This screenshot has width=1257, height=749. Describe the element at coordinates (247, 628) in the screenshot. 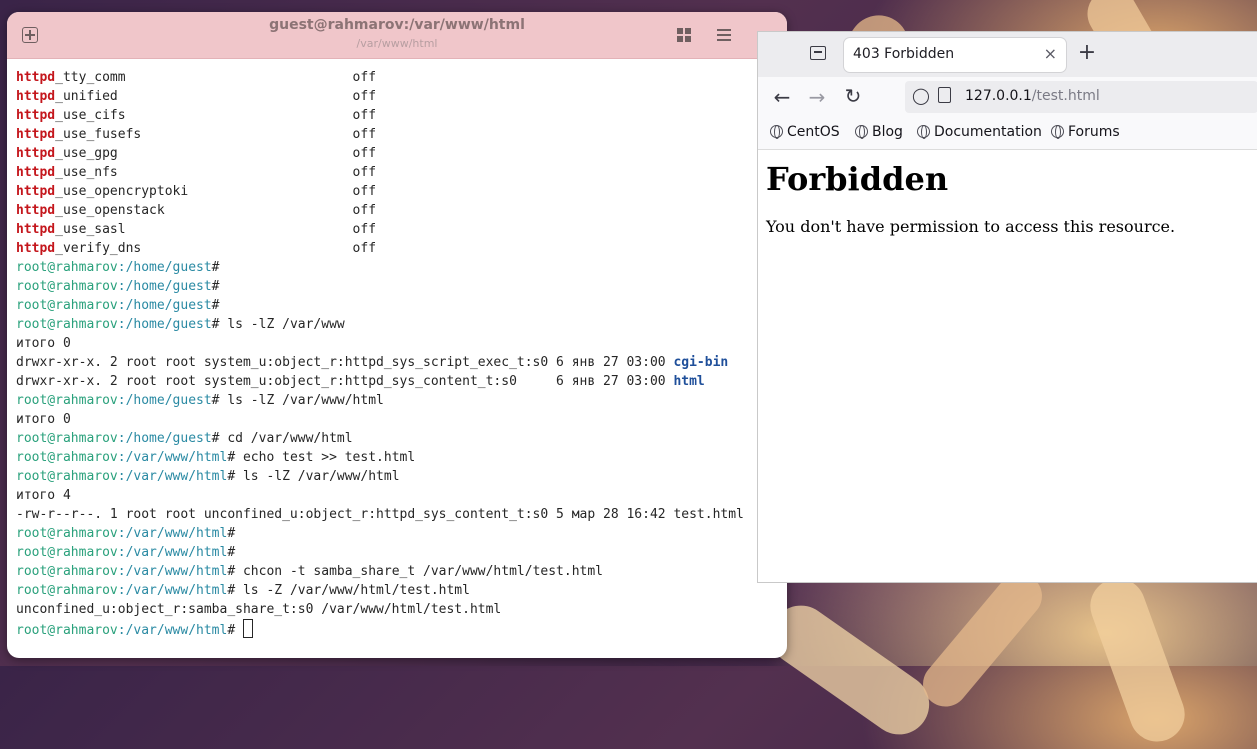

I see `terminal-cursor` at that location.